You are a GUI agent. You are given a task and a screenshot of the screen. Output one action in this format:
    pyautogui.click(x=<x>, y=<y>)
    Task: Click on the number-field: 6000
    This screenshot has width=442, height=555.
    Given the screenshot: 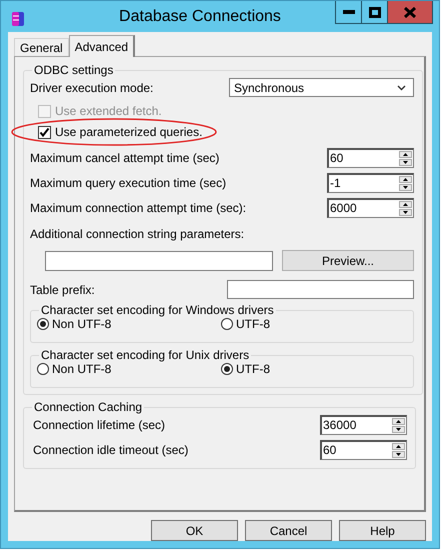 What is the action you would take?
    pyautogui.click(x=370, y=208)
    